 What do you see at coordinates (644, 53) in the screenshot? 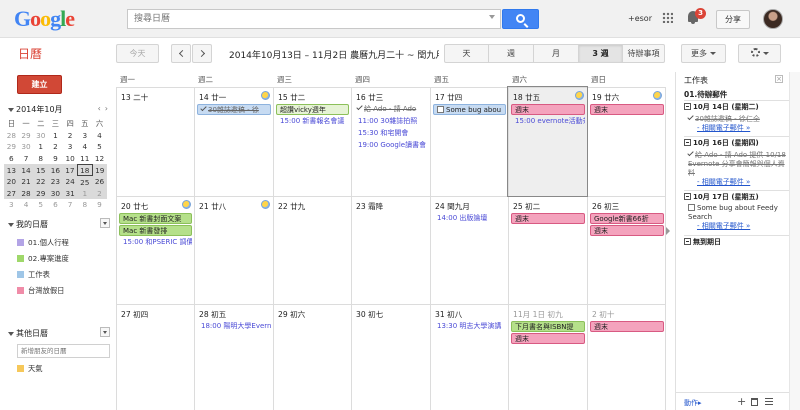
I see `view-button-4: 待辦事項` at bounding box center [644, 53].